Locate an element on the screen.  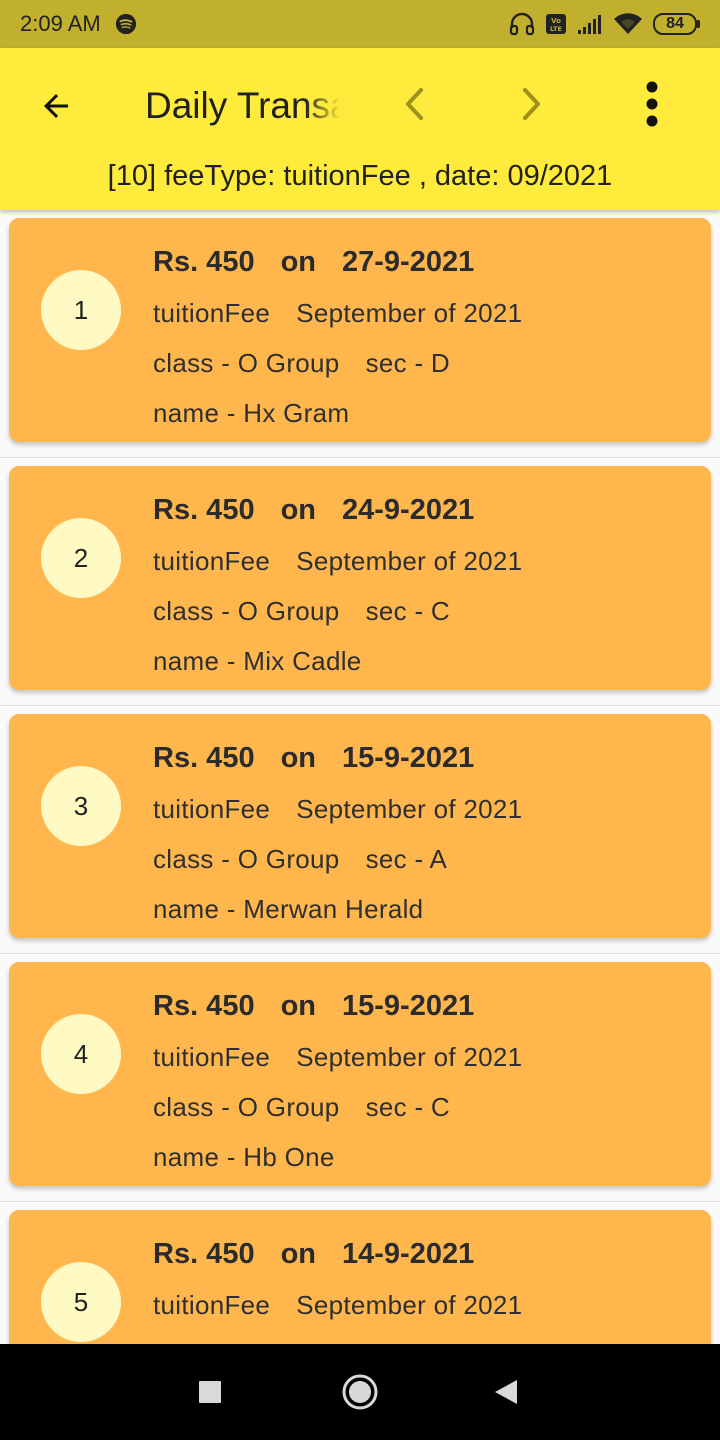
class-line: class - O Group sec - A is located at coordinates (300, 859).